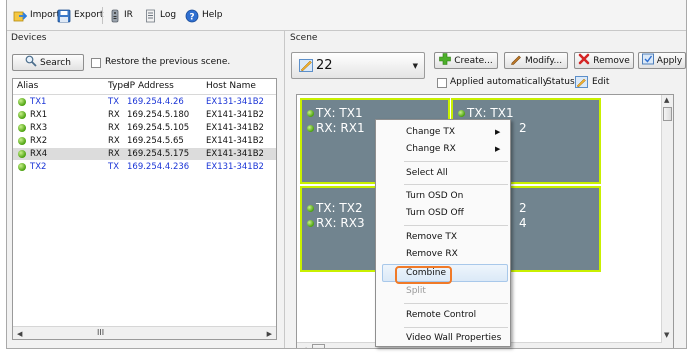 This screenshot has width=693, height=360. Describe the element at coordinates (667, 221) in the screenshot. I see `wall-vertical-scrollbar: ▲ ▼` at that location.